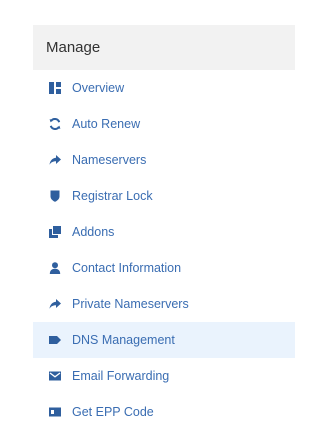 This screenshot has width=320, height=440. I want to click on menu-item-private-nameservers: Private Nameservers, so click(164, 304).